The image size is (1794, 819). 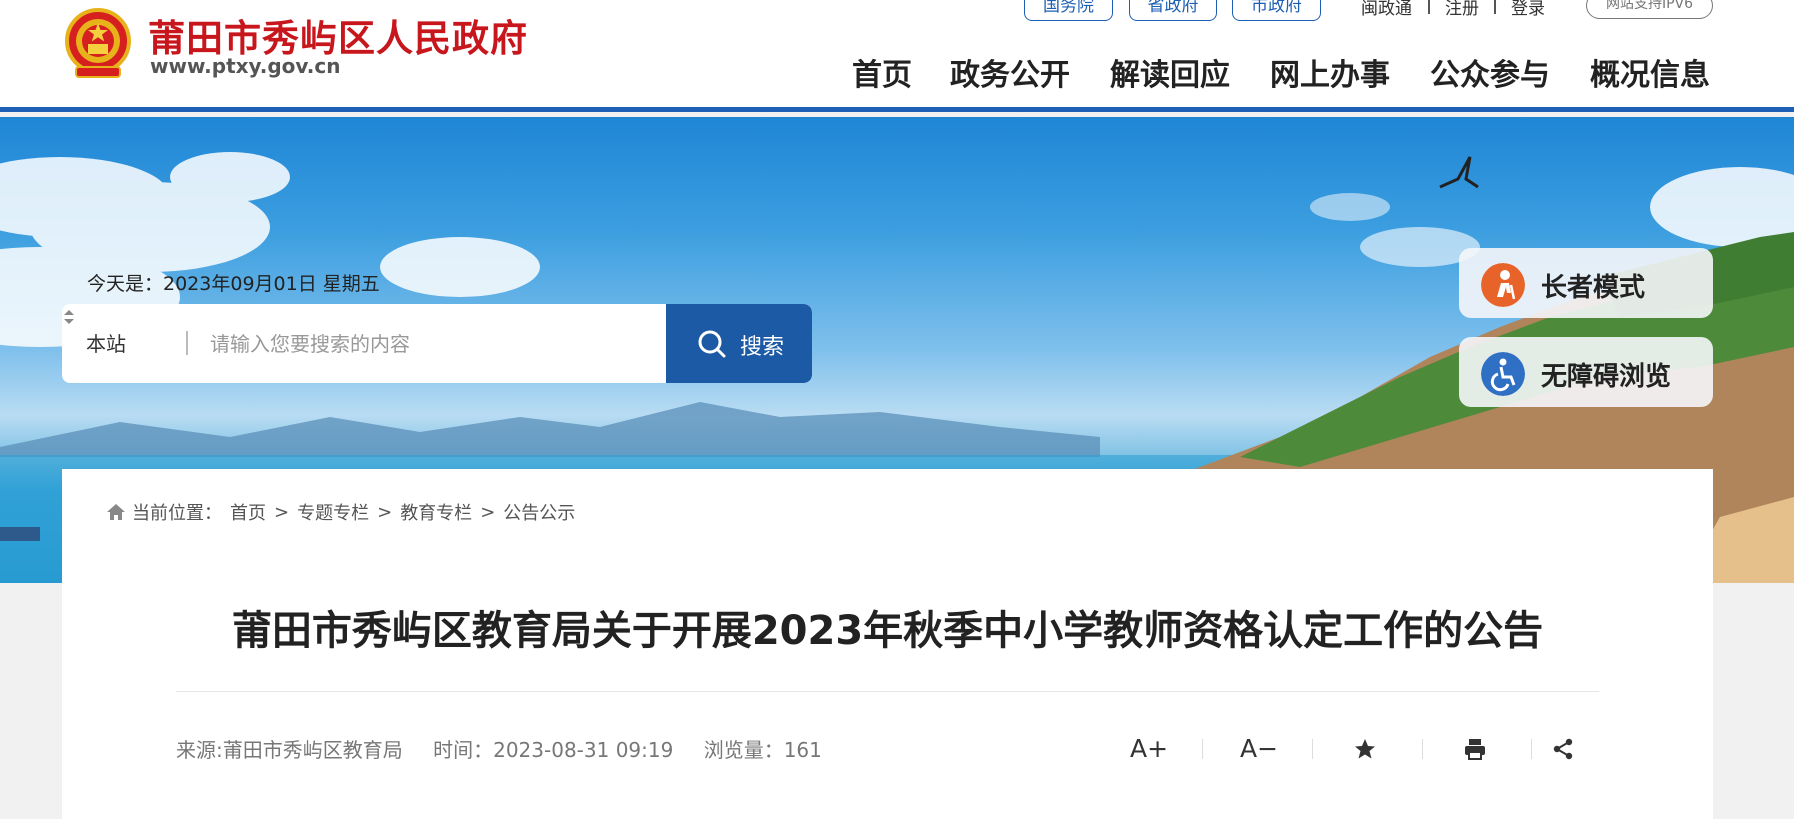 I want to click on article-meta: 来源:莆田市秀屿区教育局 时间：2023-08-31 09:19 浏览量：161, so click(x=511, y=748).